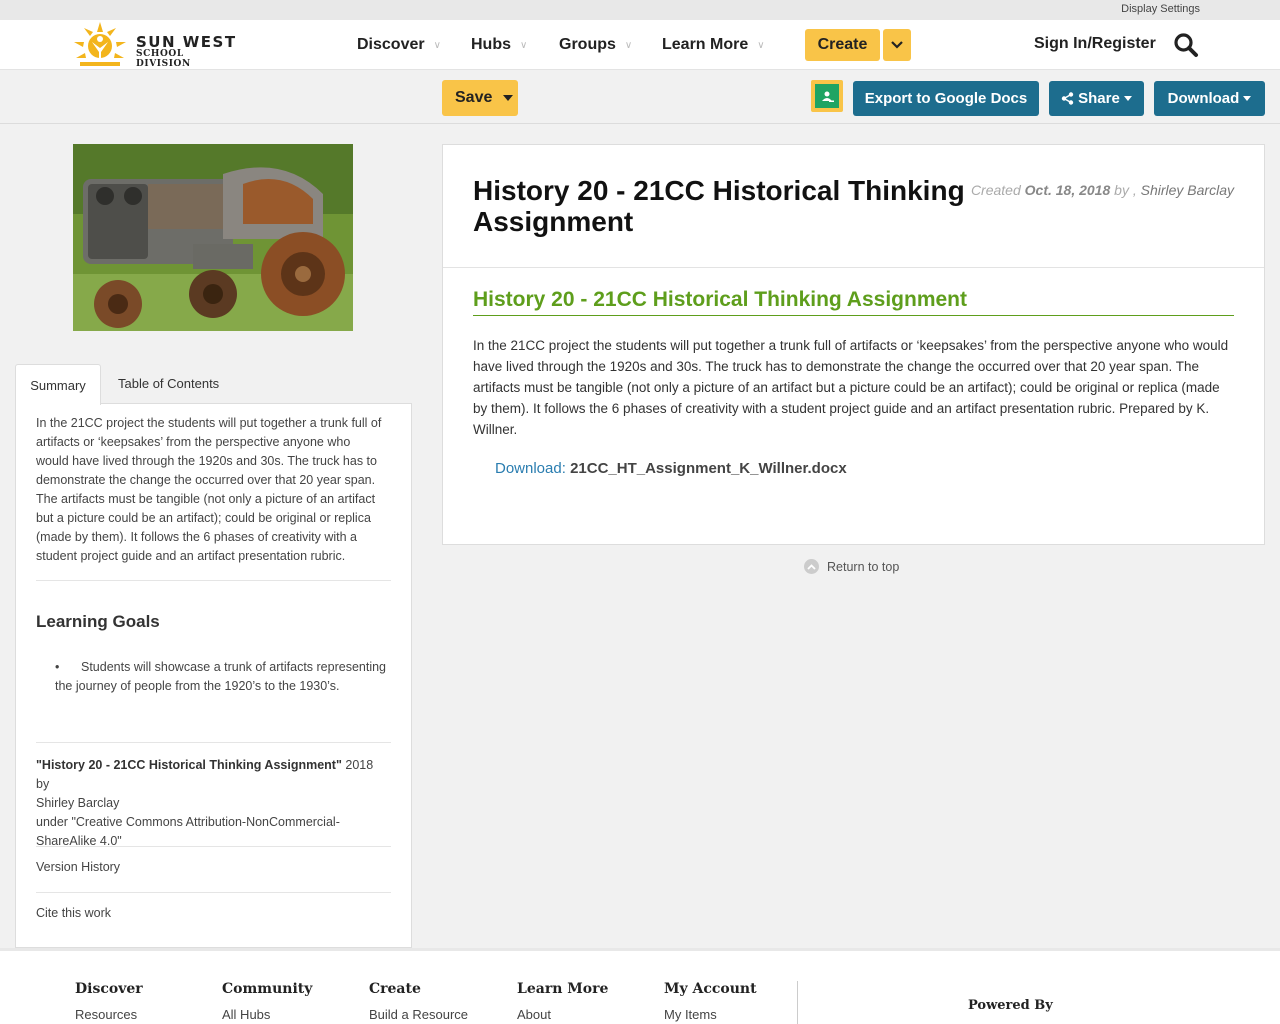 This screenshot has width=1280, height=1024. I want to click on learning-goals-heading: Learning Goals, so click(98, 621).